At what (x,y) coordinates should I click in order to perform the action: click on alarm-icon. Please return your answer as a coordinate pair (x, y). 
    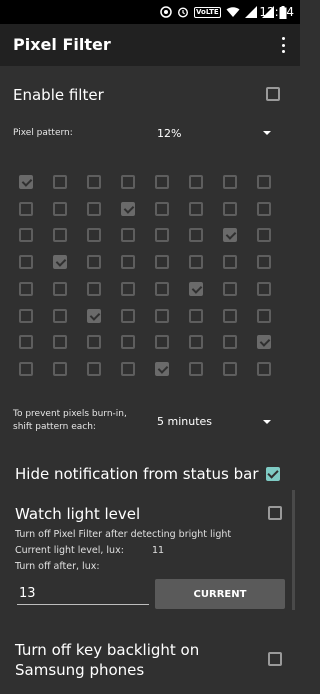
    Looking at the image, I should click on (183, 12).